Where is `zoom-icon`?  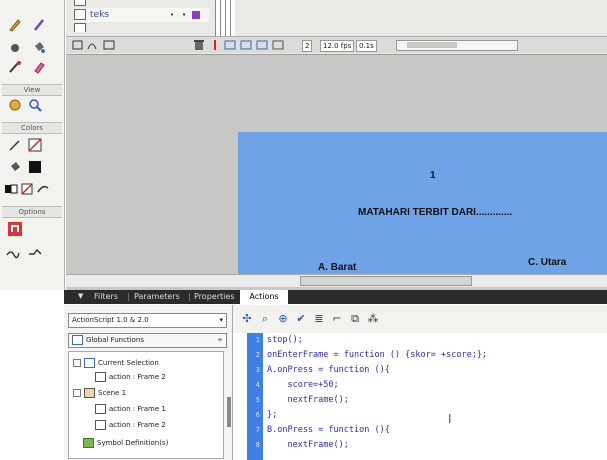
zoom-icon is located at coordinates (35, 105).